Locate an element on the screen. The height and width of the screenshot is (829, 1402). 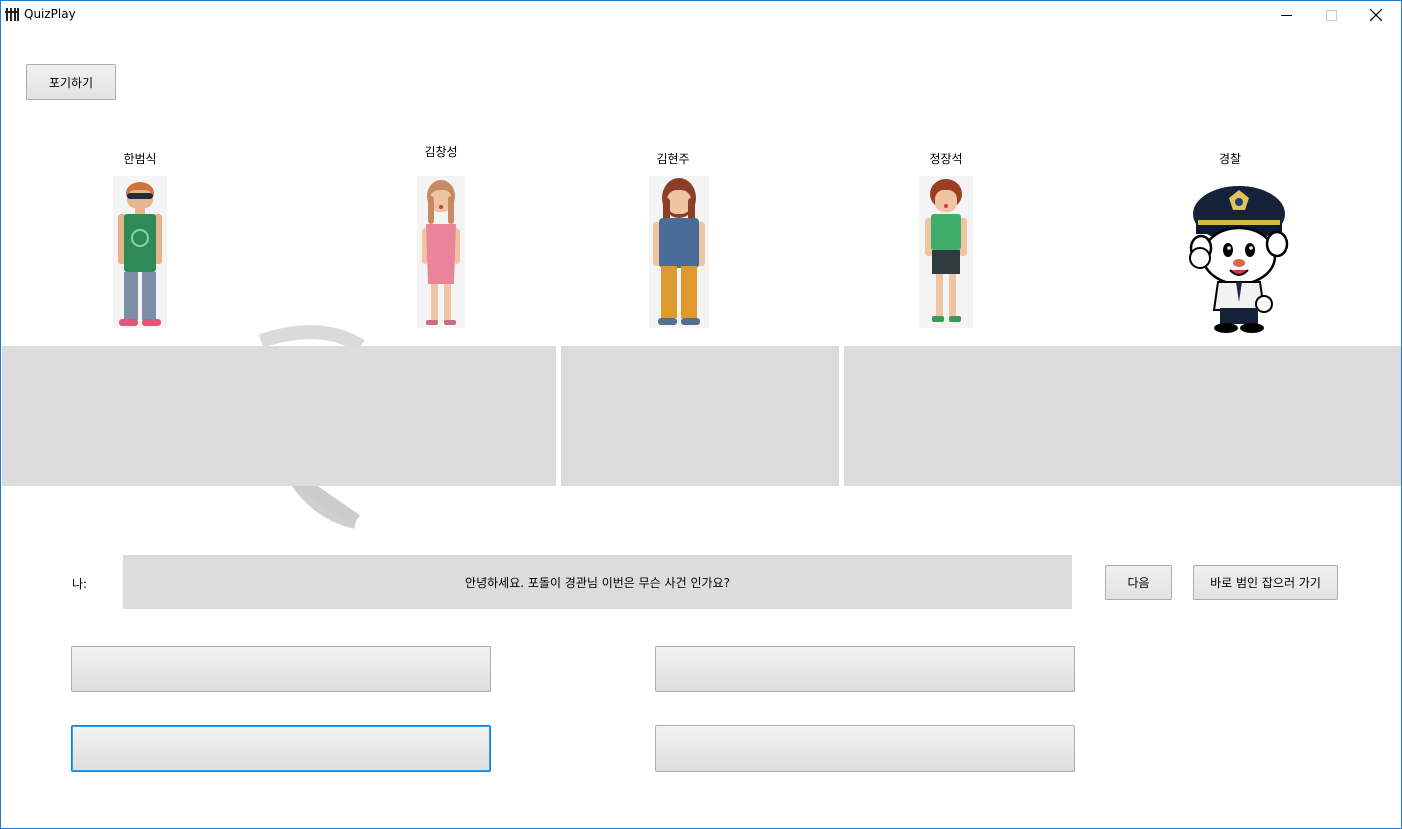
minimize-icon is located at coordinates (1286, 15).